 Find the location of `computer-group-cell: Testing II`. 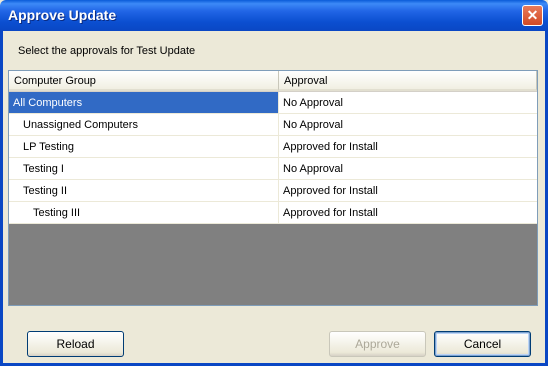

computer-group-cell: Testing II is located at coordinates (144, 191).